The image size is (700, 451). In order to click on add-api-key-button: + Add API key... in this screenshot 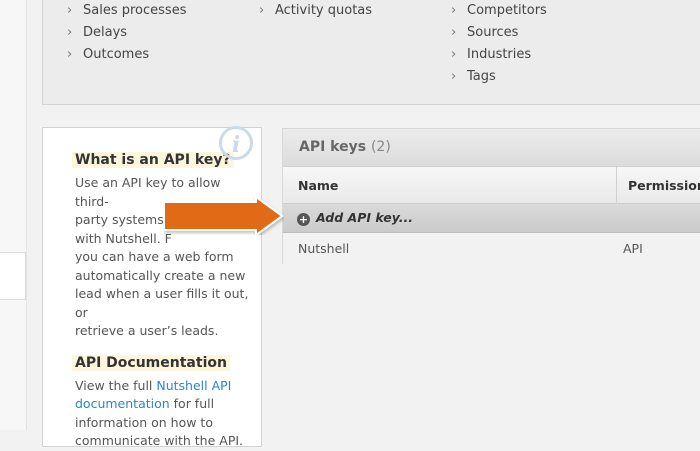, I will do `click(355, 218)`.